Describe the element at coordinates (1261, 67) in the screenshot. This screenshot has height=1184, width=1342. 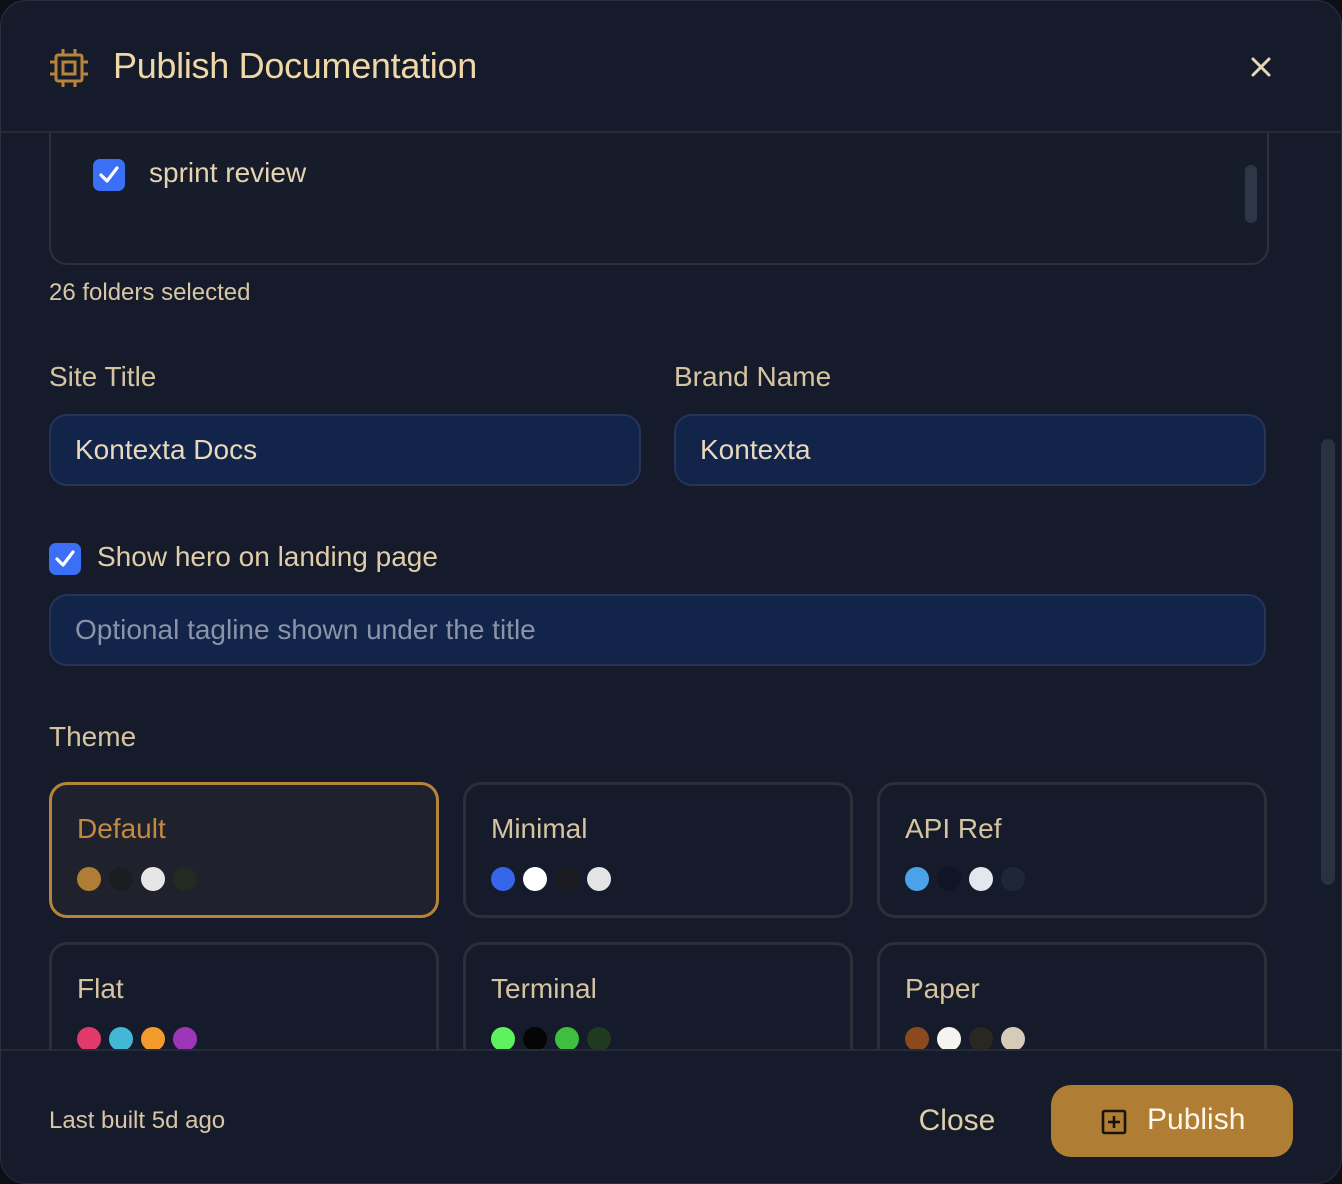
I see `close-icon` at that location.